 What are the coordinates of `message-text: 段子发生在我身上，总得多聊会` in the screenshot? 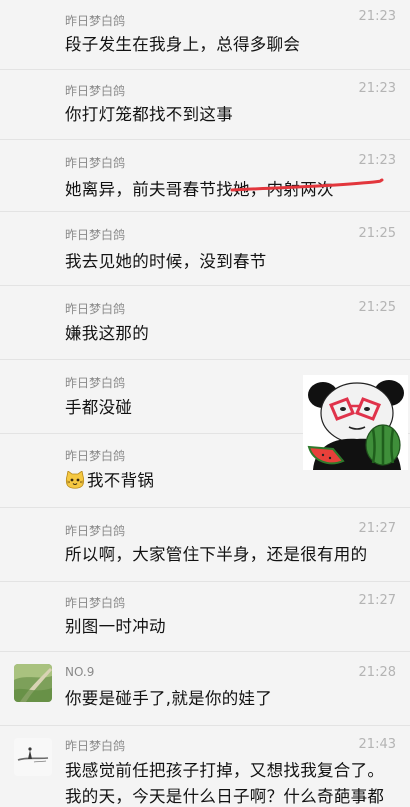 It's located at (183, 44).